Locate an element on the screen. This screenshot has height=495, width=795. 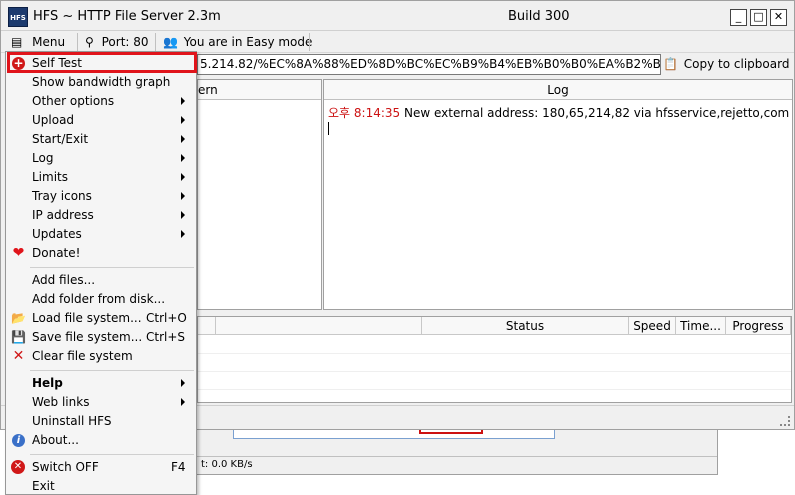
background-window: t: 0.0 KB/s is located at coordinates (457, 452).